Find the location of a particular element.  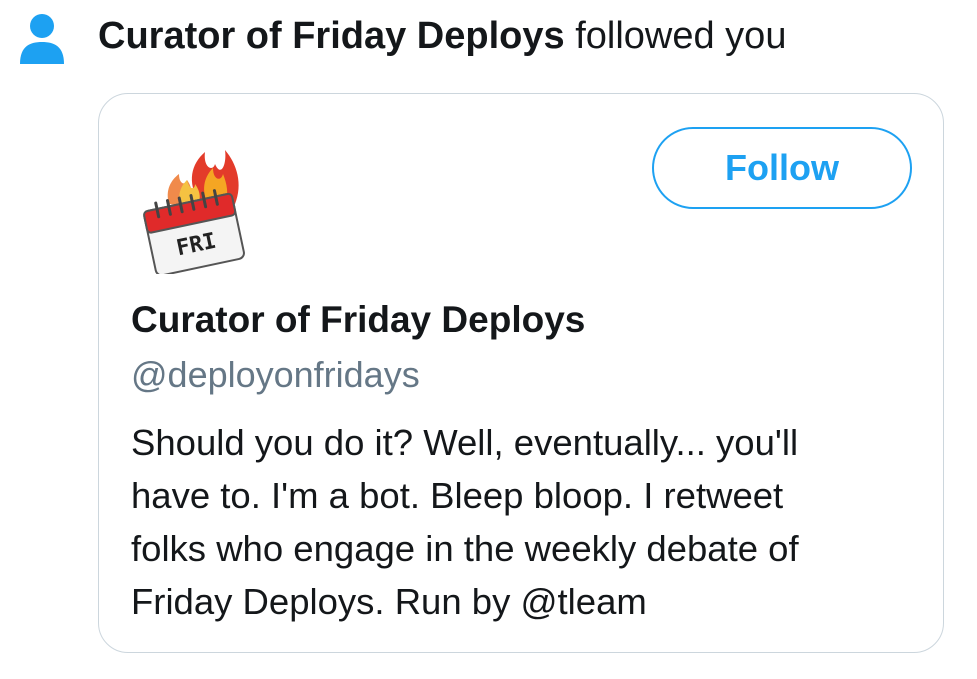

notification-text: Curator of Friday Deploys followed you is located at coordinates (442, 36).